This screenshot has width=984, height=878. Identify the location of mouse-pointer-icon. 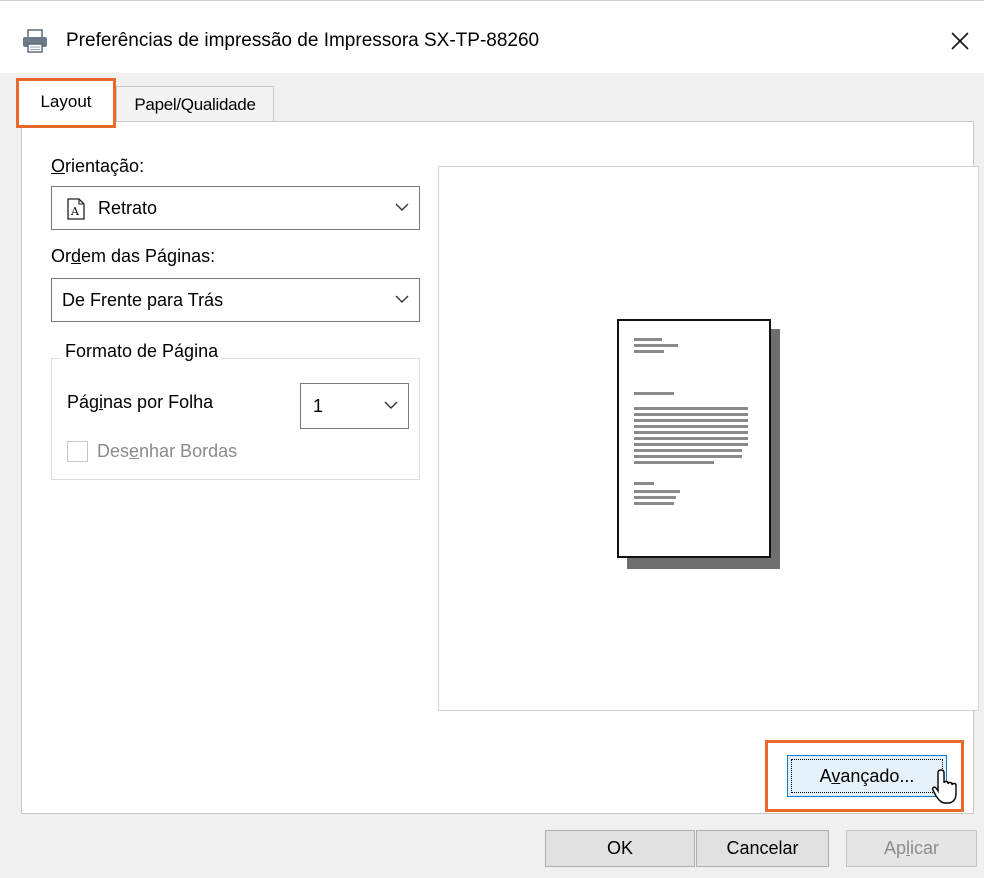
(944, 786).